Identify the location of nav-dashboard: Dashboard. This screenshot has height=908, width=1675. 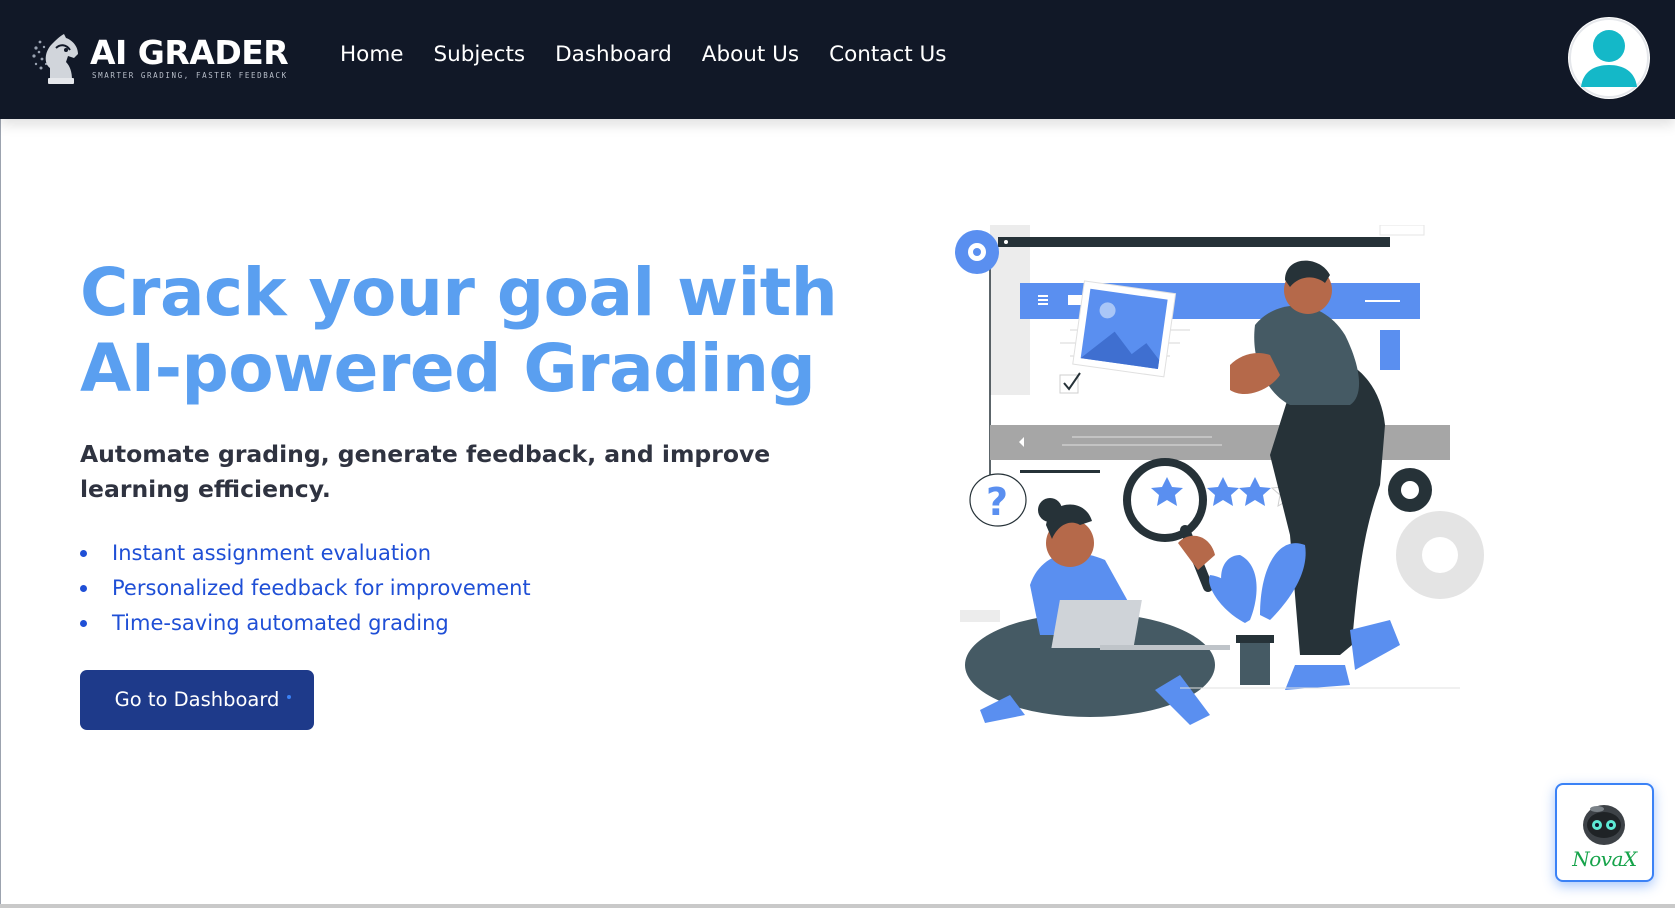
(613, 54).